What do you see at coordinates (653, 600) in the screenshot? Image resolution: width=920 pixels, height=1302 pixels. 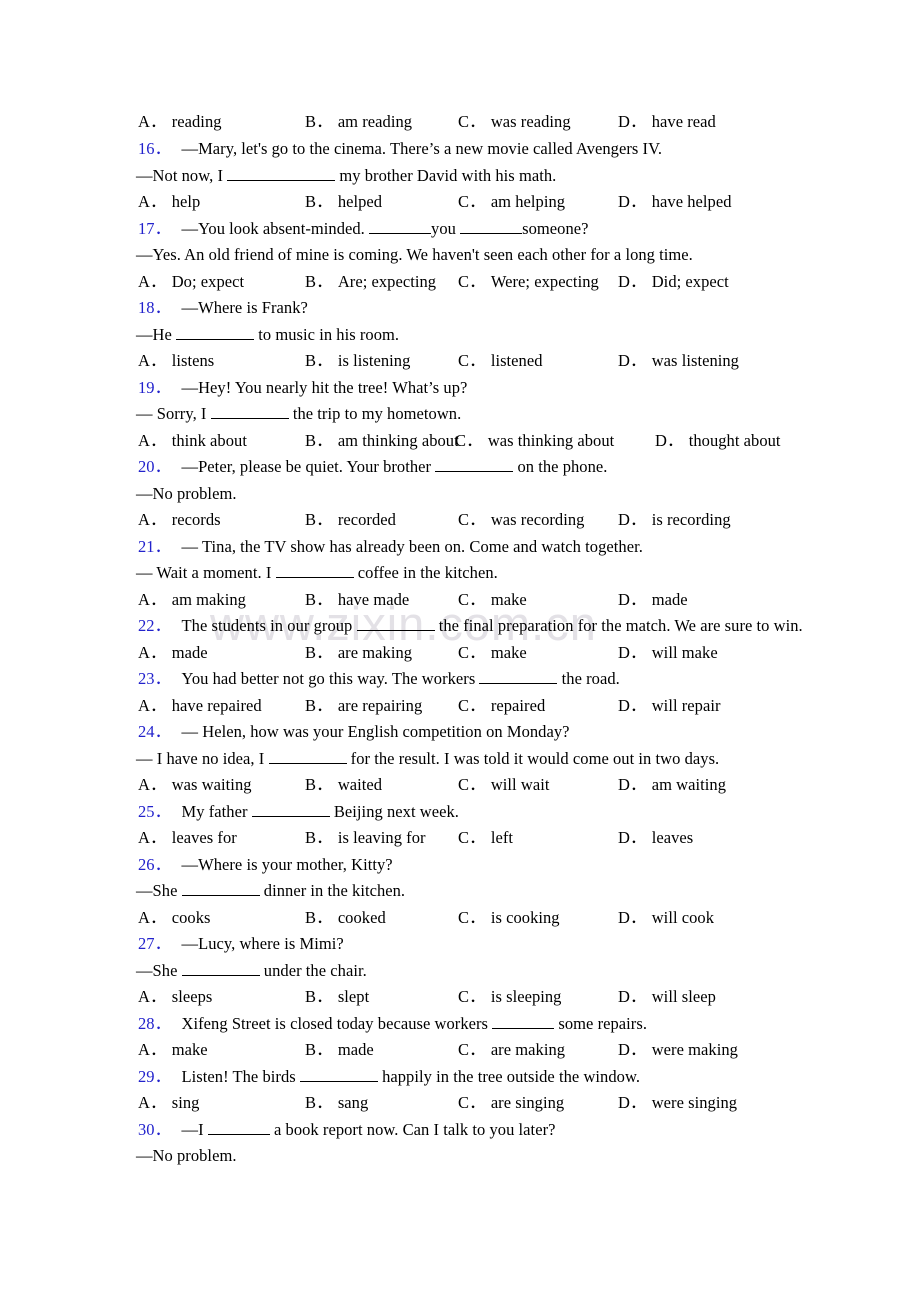 I see `option-d: D made` at bounding box center [653, 600].